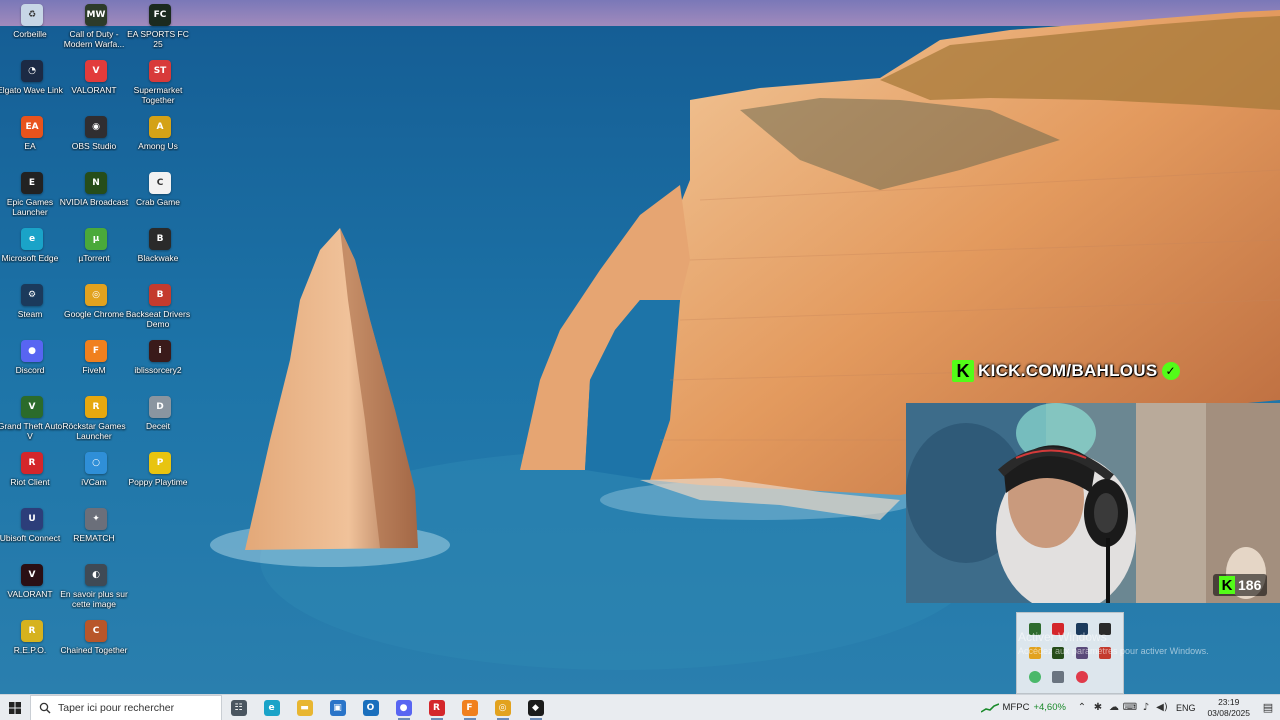 The width and height of the screenshot is (1280, 720). Describe the element at coordinates (1268, 707) in the screenshot. I see `notification-center-icon: ▤` at that location.